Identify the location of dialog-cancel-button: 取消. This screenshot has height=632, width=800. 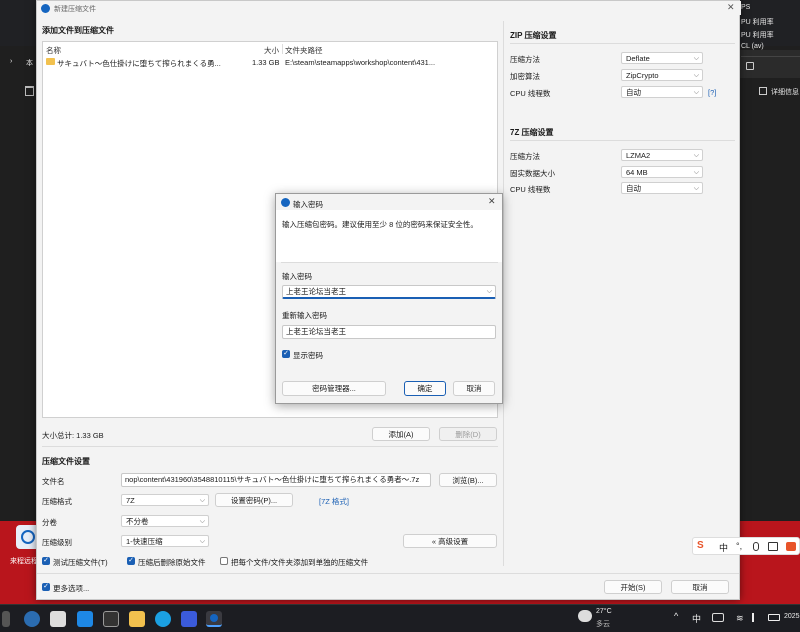
(474, 388).